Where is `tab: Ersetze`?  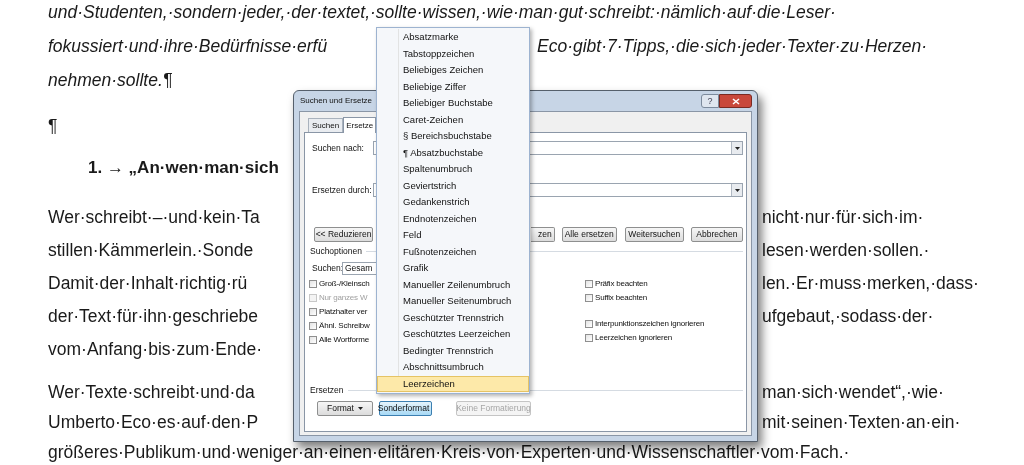 tab: Ersetze is located at coordinates (360, 125).